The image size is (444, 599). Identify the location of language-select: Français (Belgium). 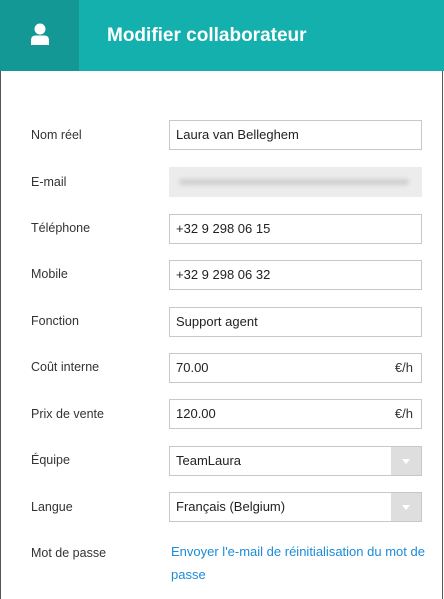
(295, 507).